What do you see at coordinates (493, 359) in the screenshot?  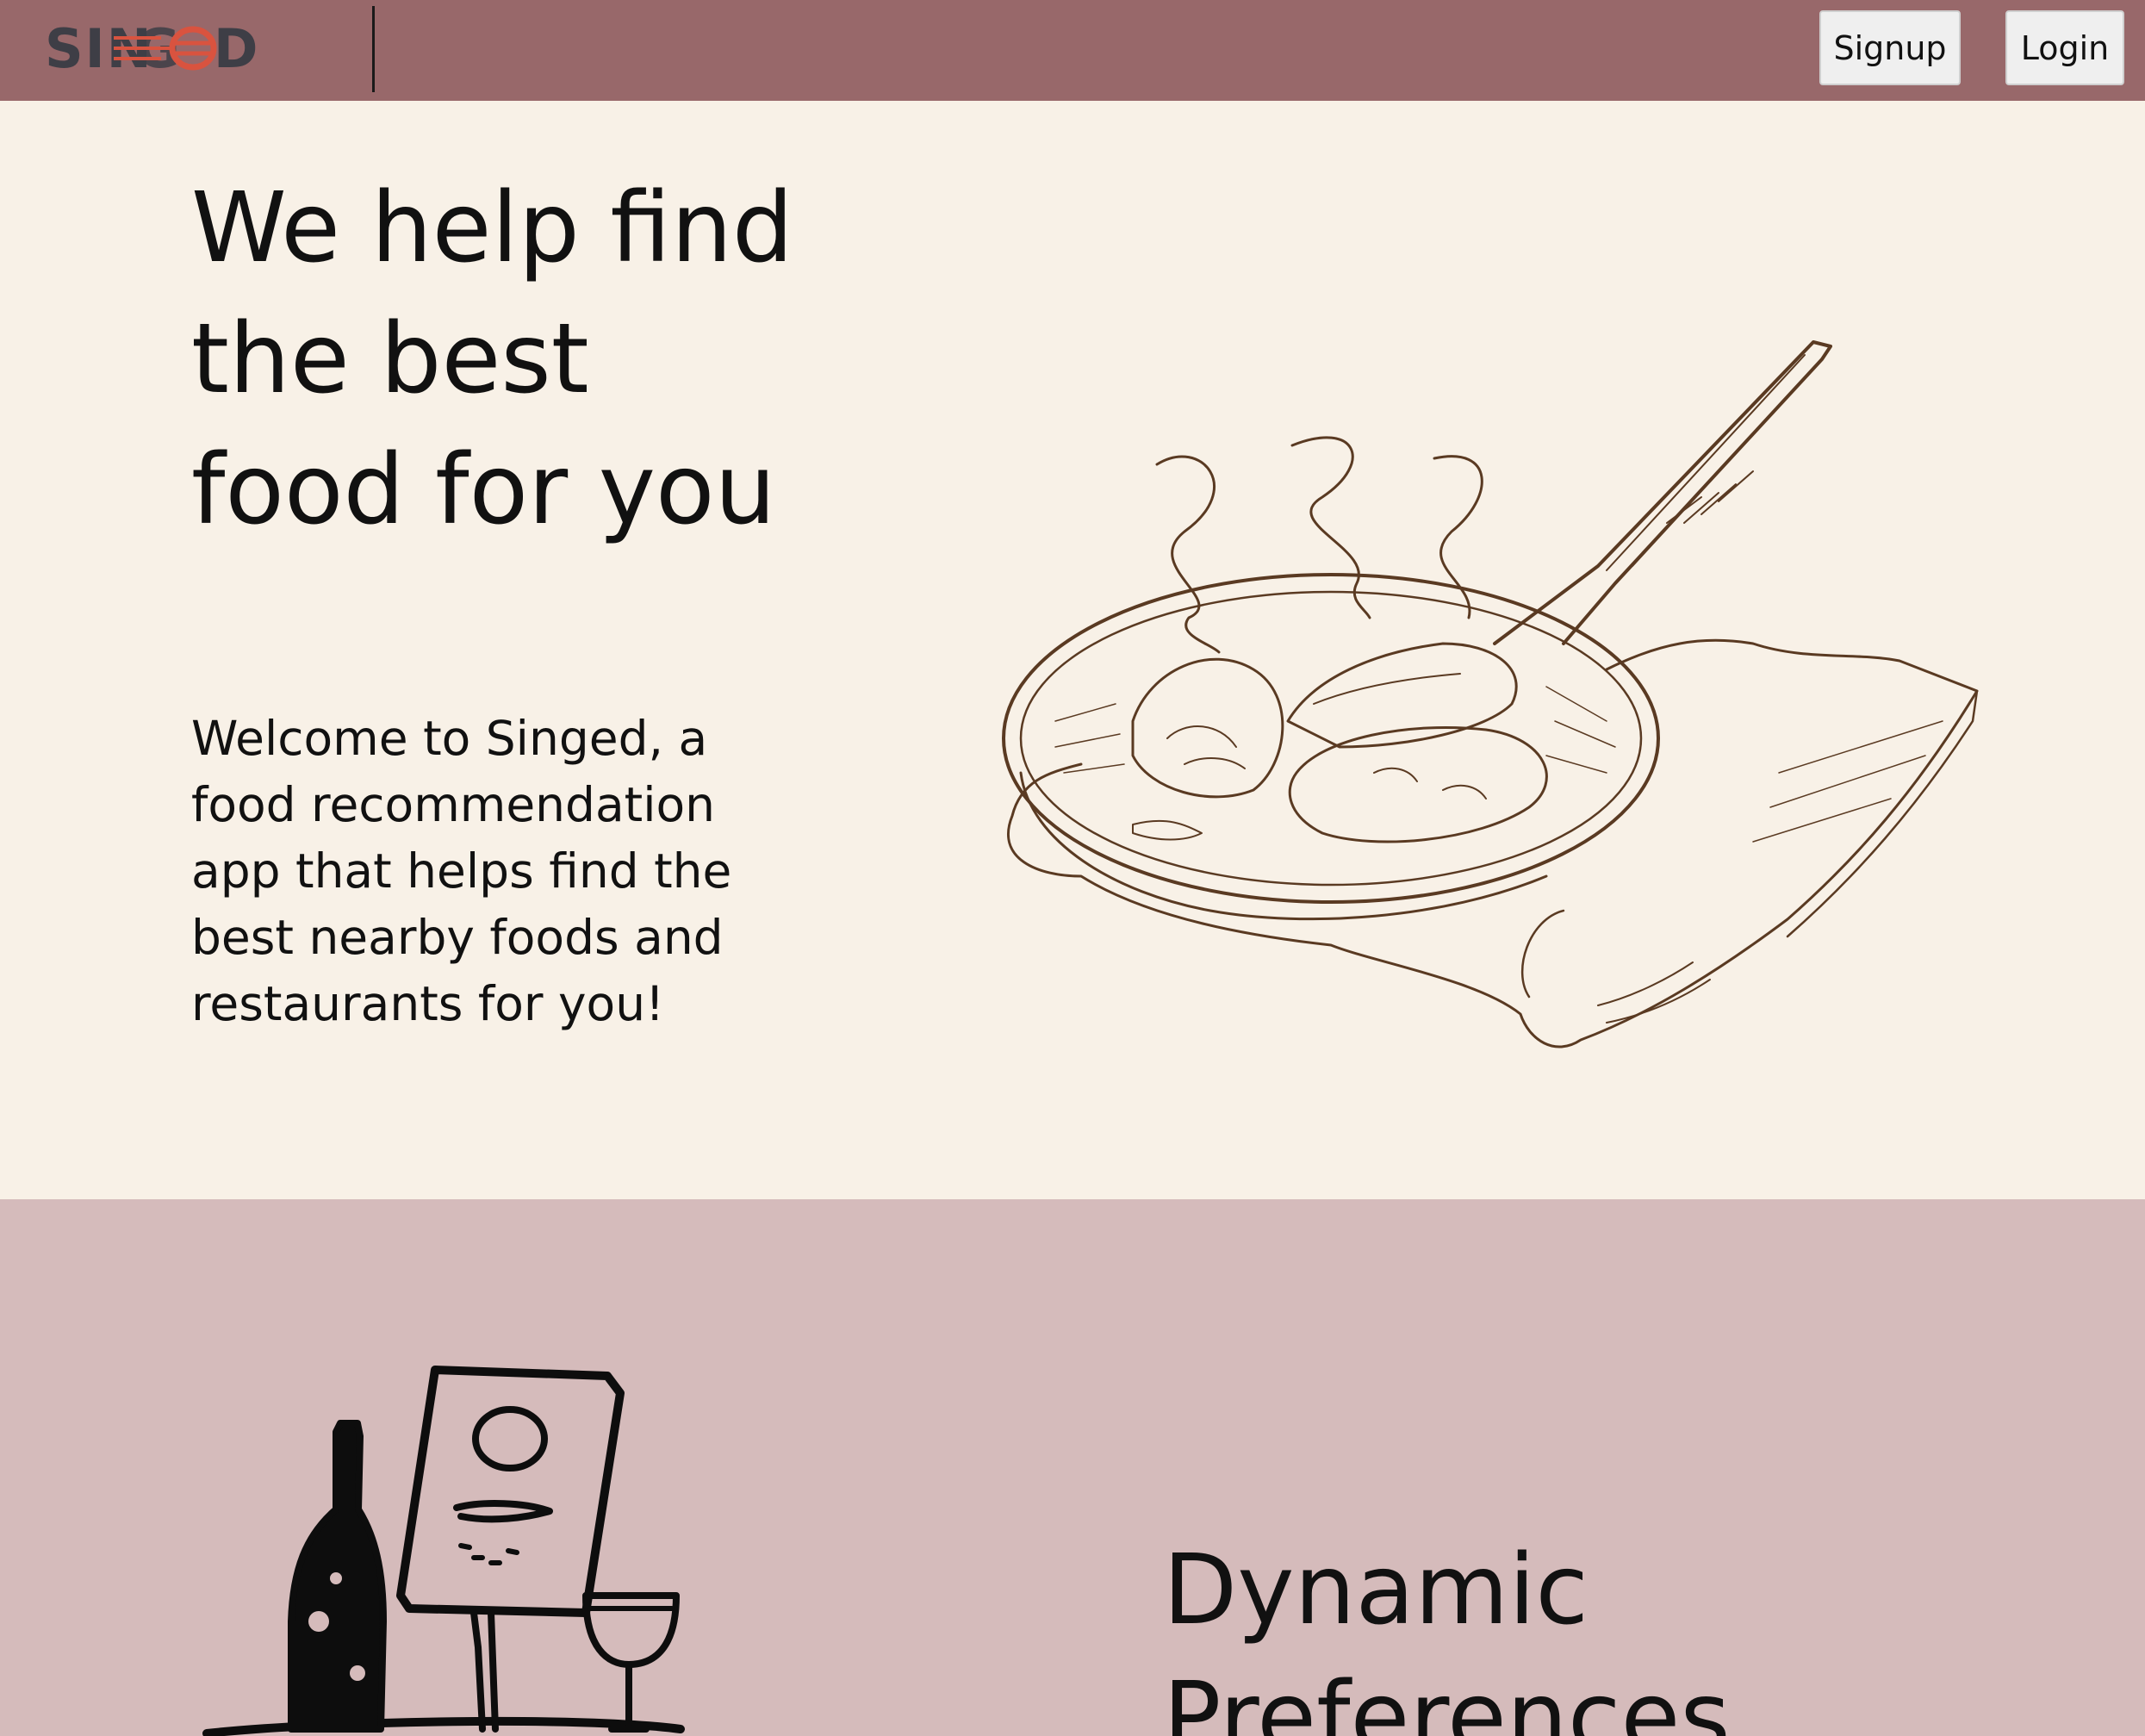 I see `hero-title: We help find the best food for you` at bounding box center [493, 359].